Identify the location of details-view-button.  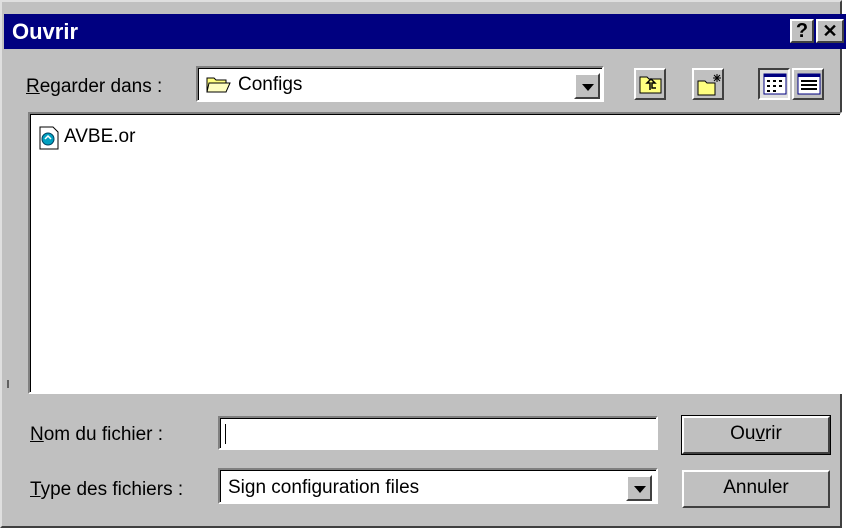
(808, 84).